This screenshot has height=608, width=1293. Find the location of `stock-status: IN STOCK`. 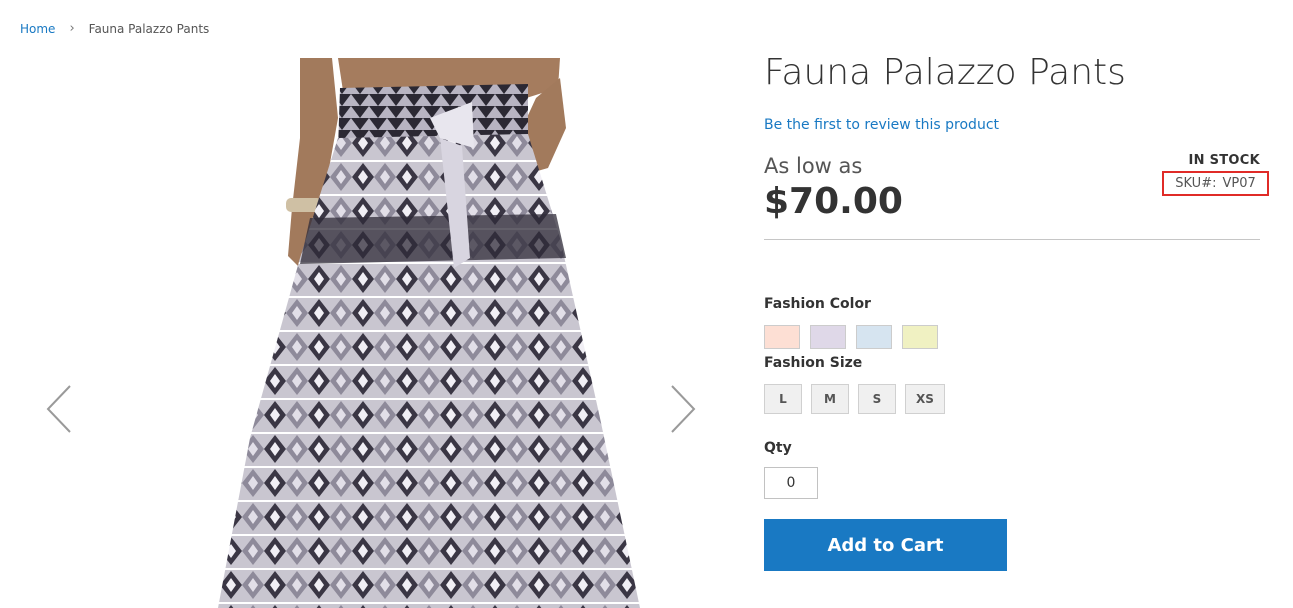

stock-status: IN STOCK is located at coordinates (1224, 160).